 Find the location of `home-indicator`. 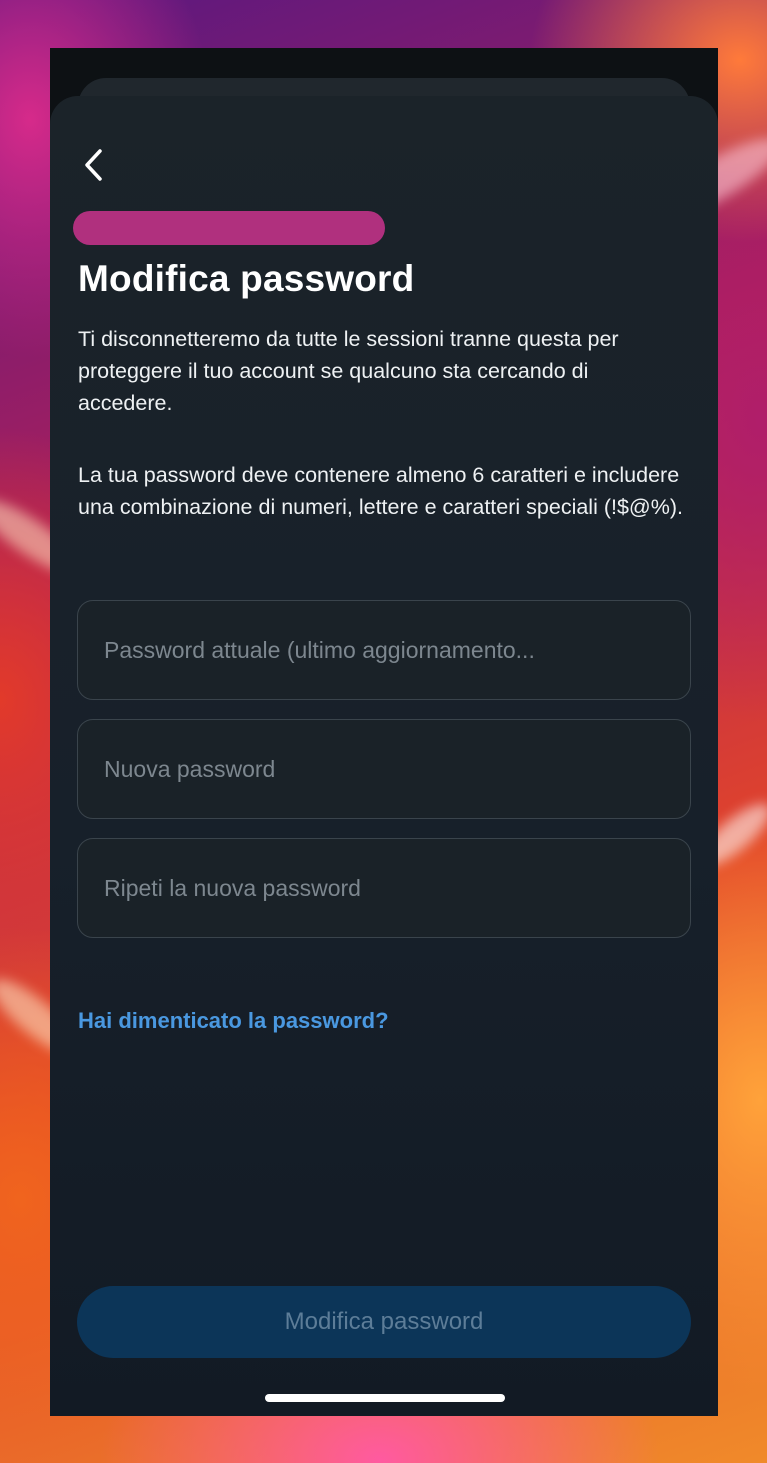

home-indicator is located at coordinates (385, 1398).